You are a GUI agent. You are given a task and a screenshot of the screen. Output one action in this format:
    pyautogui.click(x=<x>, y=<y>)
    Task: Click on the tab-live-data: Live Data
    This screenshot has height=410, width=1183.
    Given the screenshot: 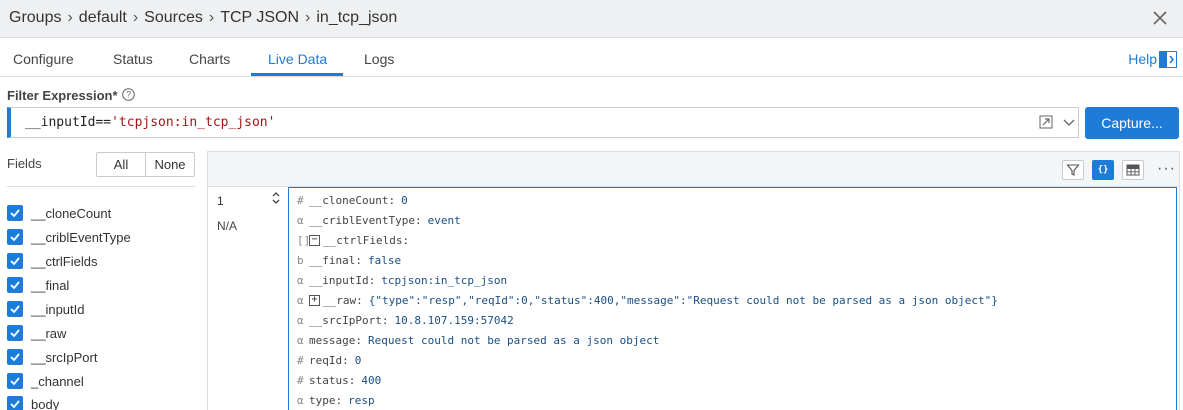 What is the action you would take?
    pyautogui.click(x=297, y=59)
    